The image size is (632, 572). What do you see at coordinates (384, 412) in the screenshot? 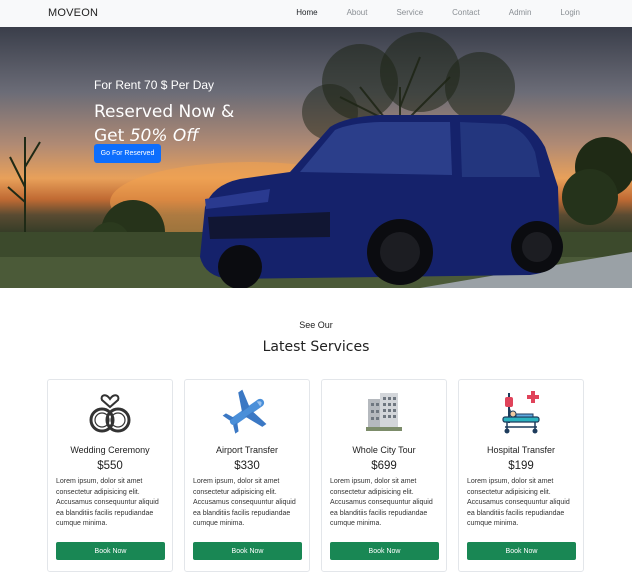
I see `city-building-icon` at bounding box center [384, 412].